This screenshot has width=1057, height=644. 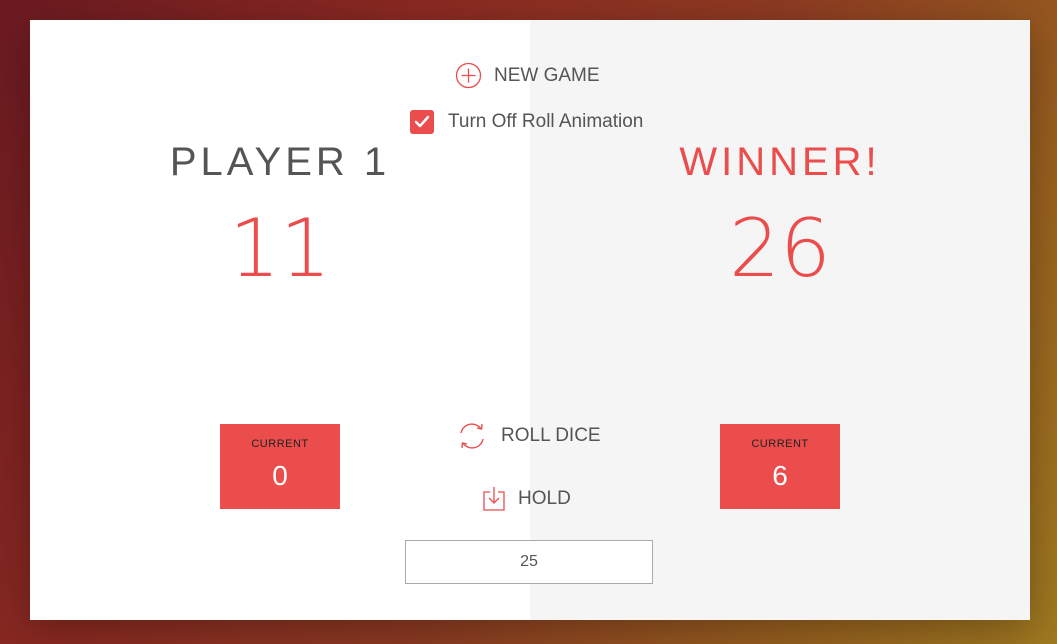 I want to click on player-2-current-score: 6, so click(x=780, y=475).